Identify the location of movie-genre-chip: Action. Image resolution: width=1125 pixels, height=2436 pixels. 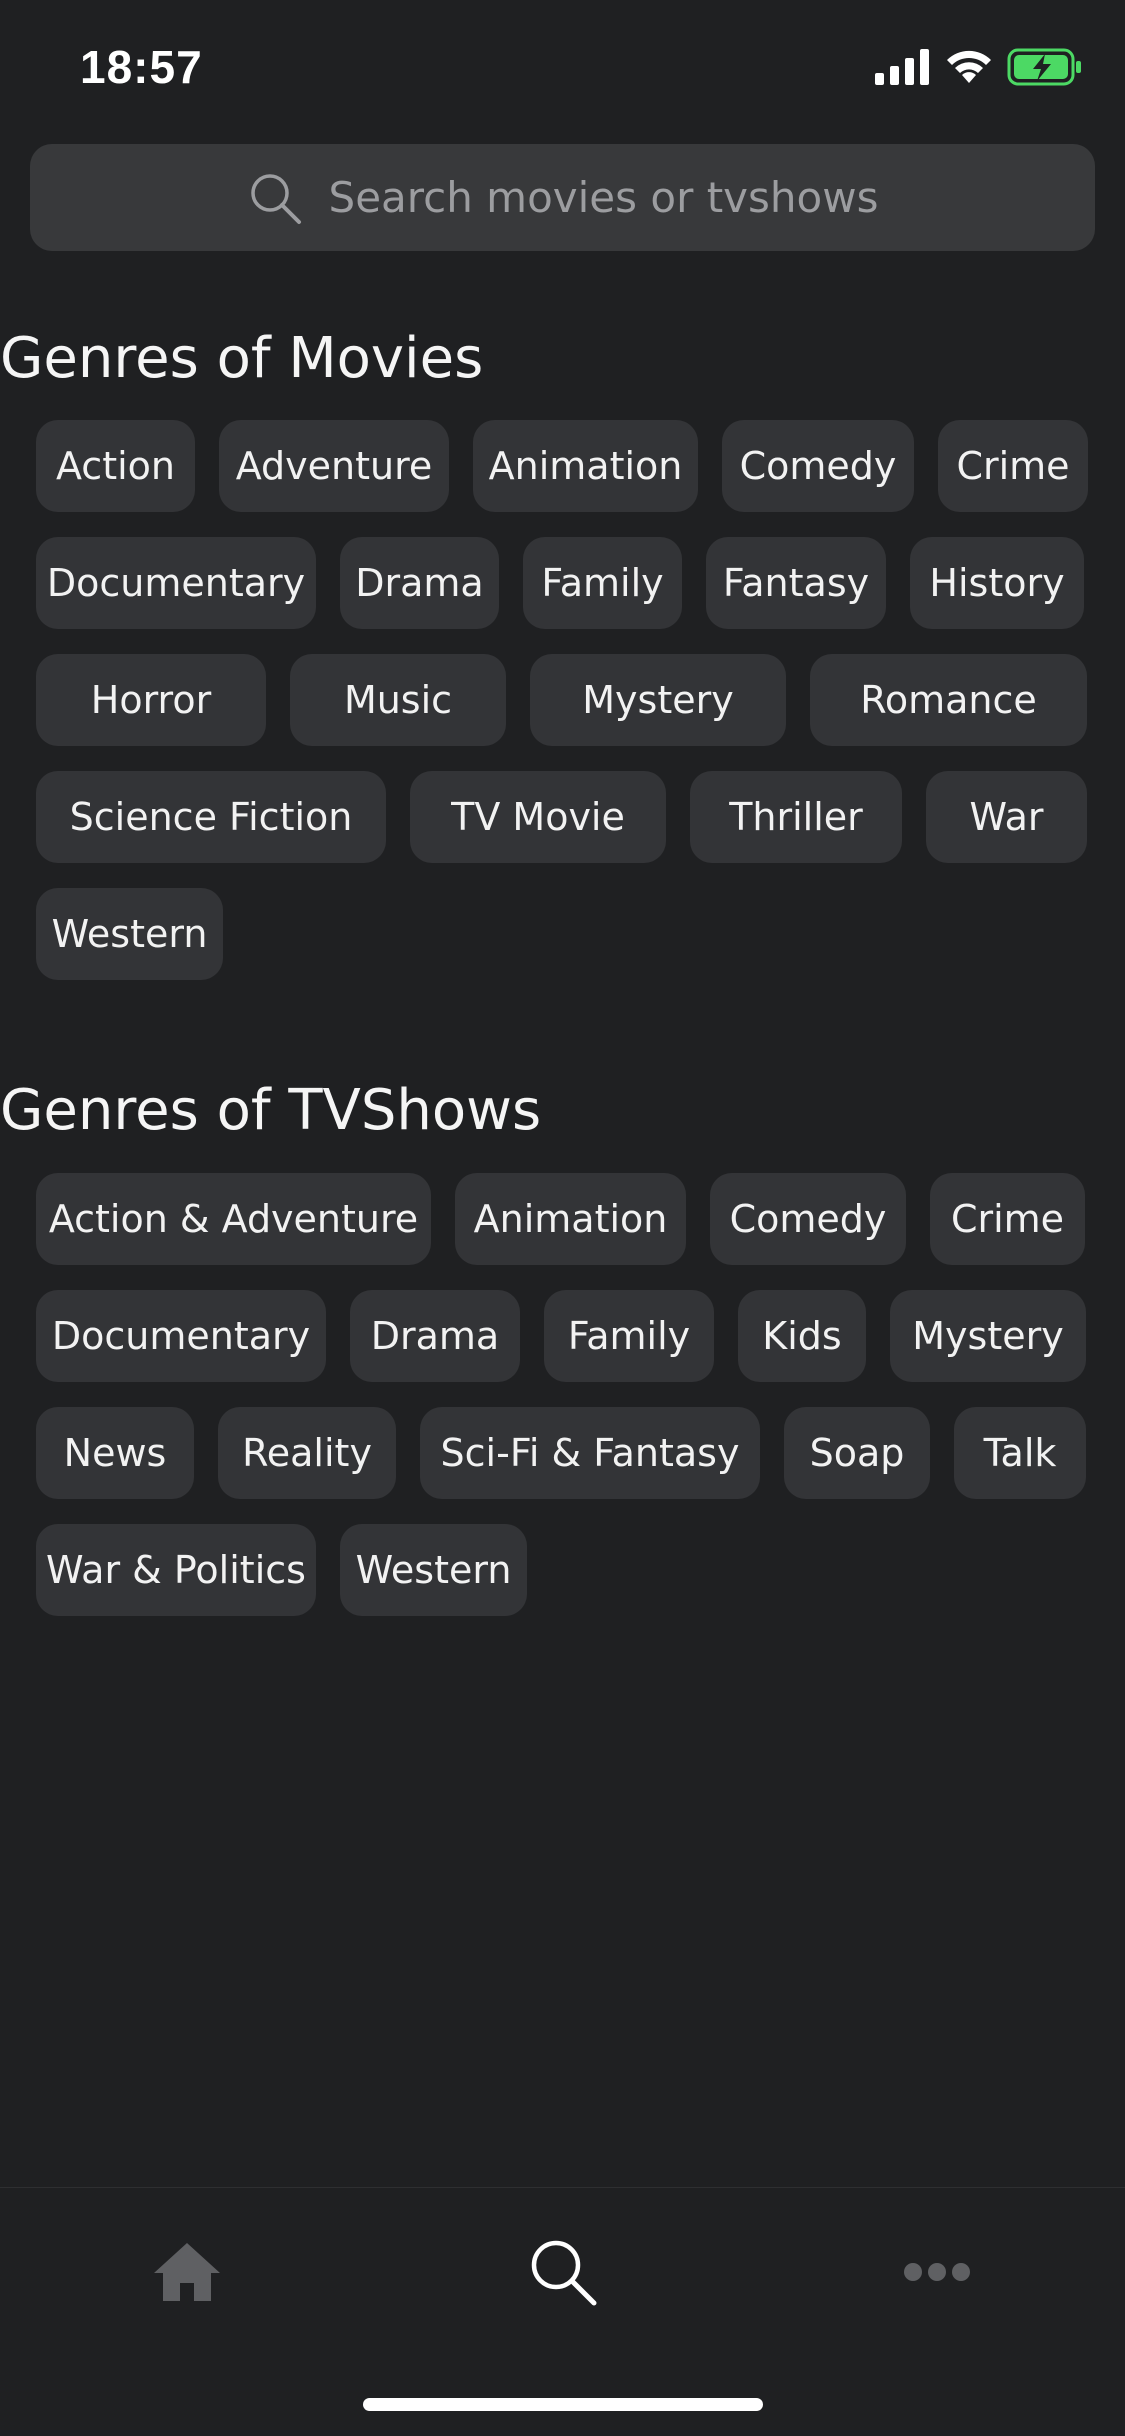
(115, 466).